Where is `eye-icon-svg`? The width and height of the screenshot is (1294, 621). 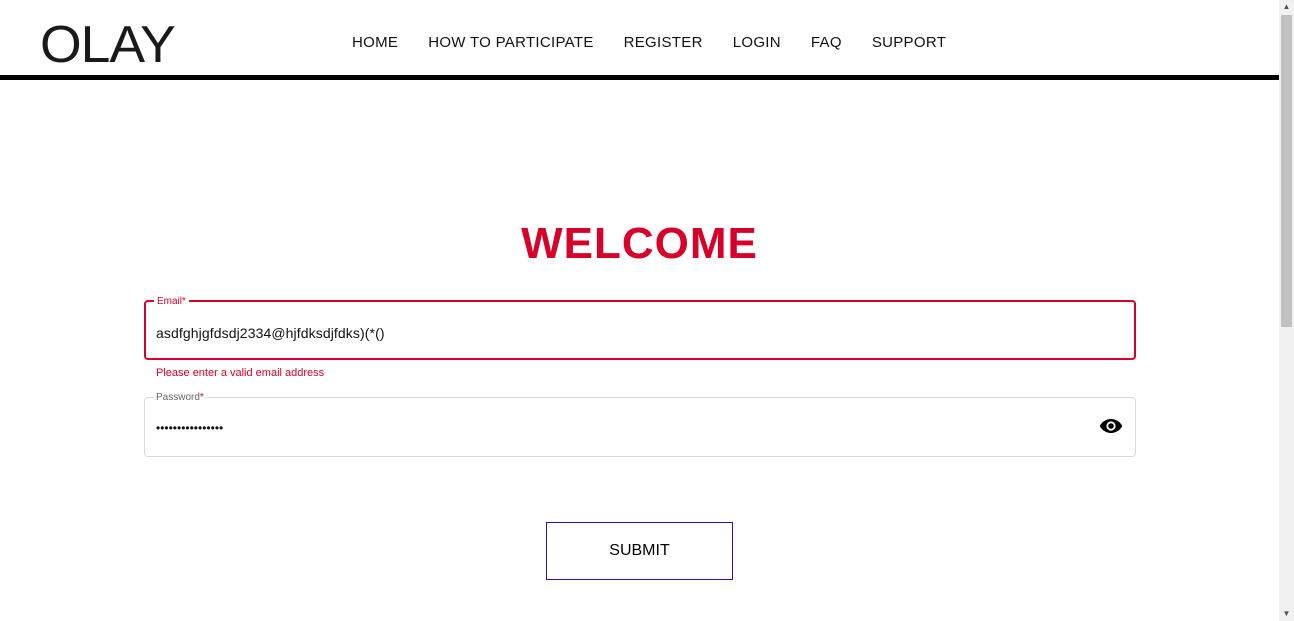
eye-icon-svg is located at coordinates (1111, 426).